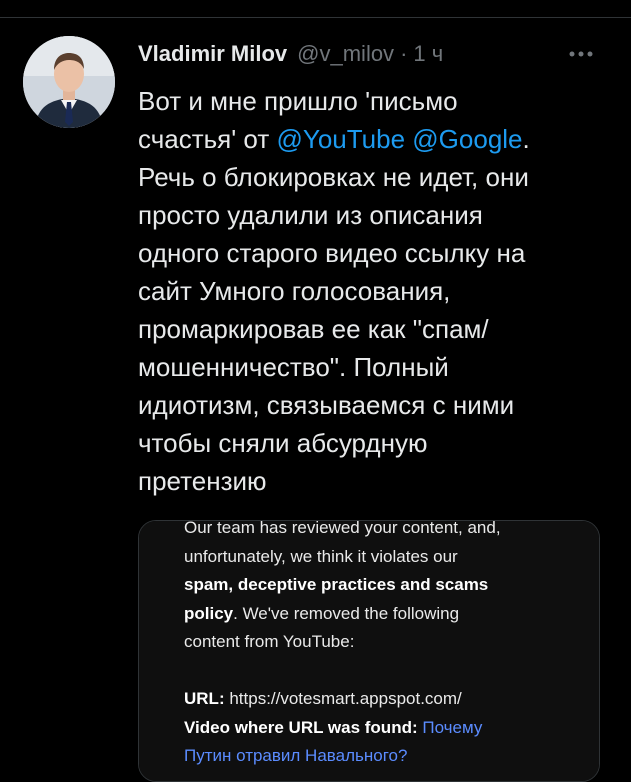 The image size is (631, 782). What do you see at coordinates (269, 641) in the screenshot?
I see `email-line: content from YouTube:` at bounding box center [269, 641].